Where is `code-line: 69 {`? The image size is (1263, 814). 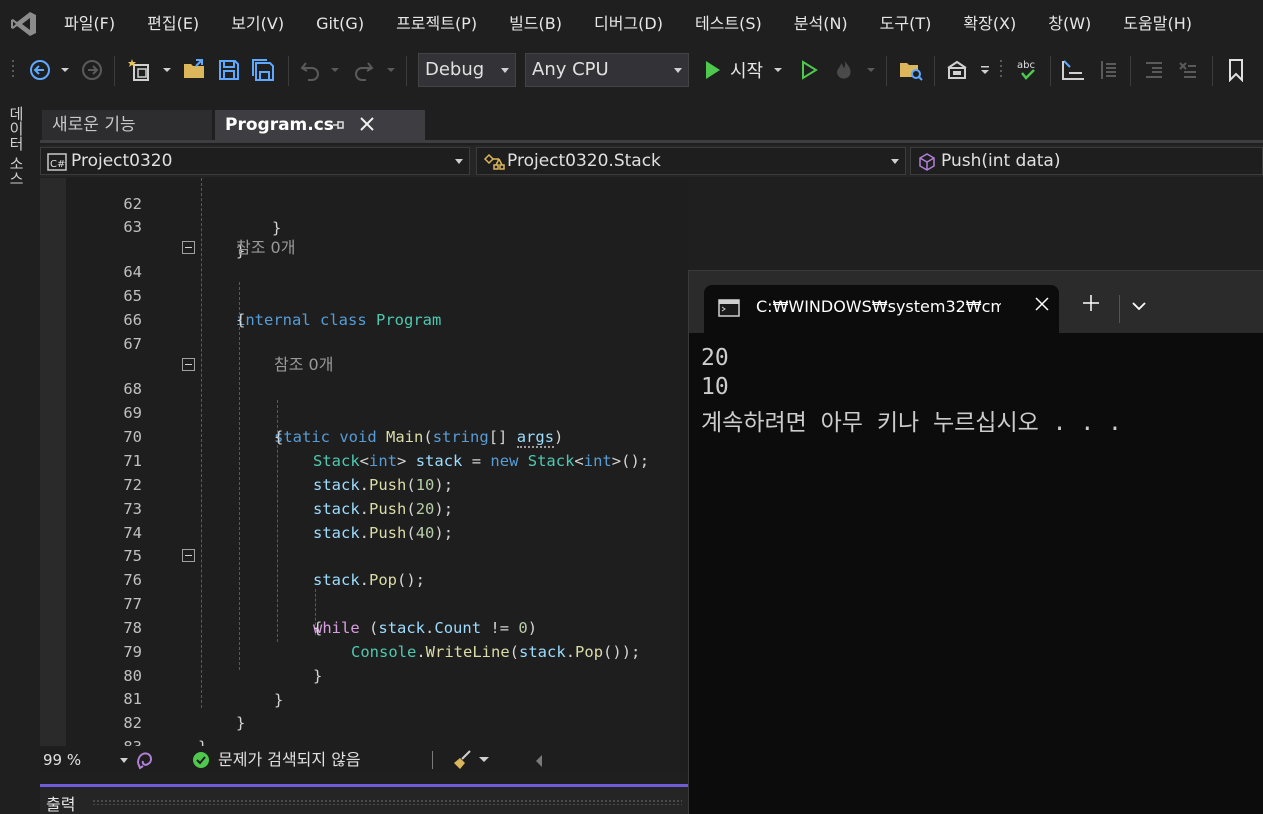
code-line: 69 { is located at coordinates (364, 411).